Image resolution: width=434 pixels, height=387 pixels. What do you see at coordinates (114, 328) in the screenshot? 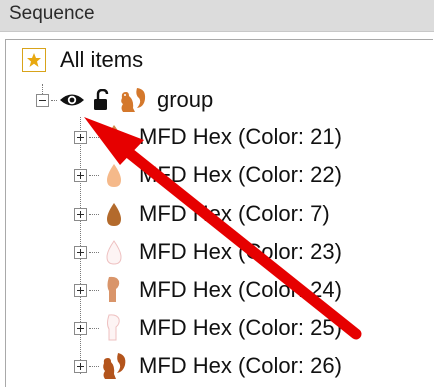
I see `boot-outline-icon` at bounding box center [114, 328].